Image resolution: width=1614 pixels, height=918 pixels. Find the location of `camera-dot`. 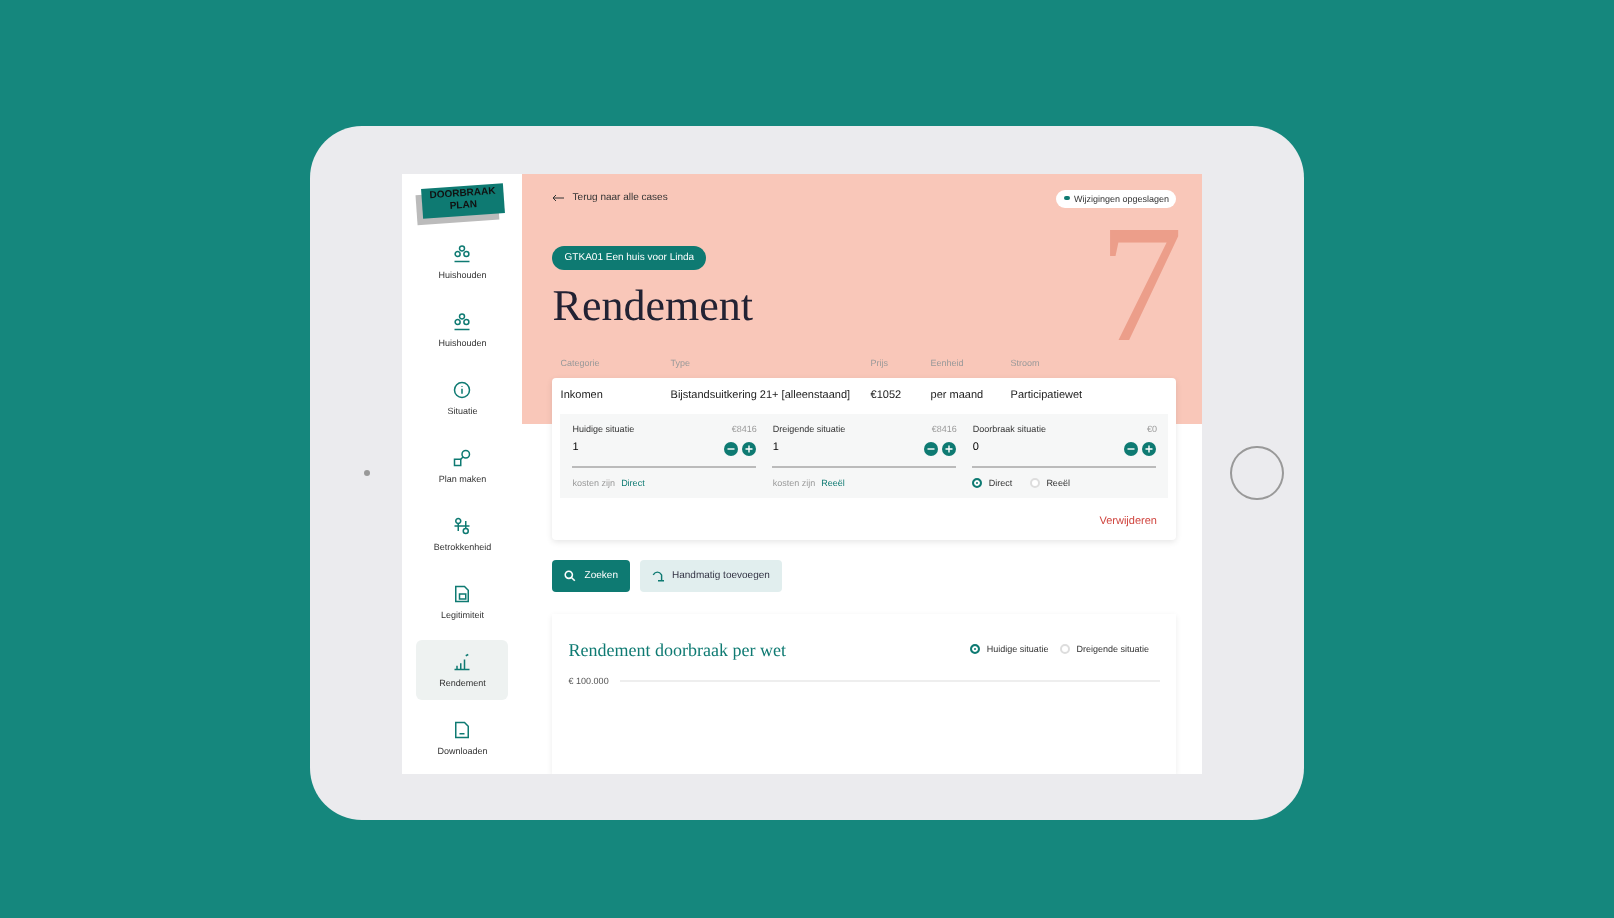

camera-dot is located at coordinates (366, 473).